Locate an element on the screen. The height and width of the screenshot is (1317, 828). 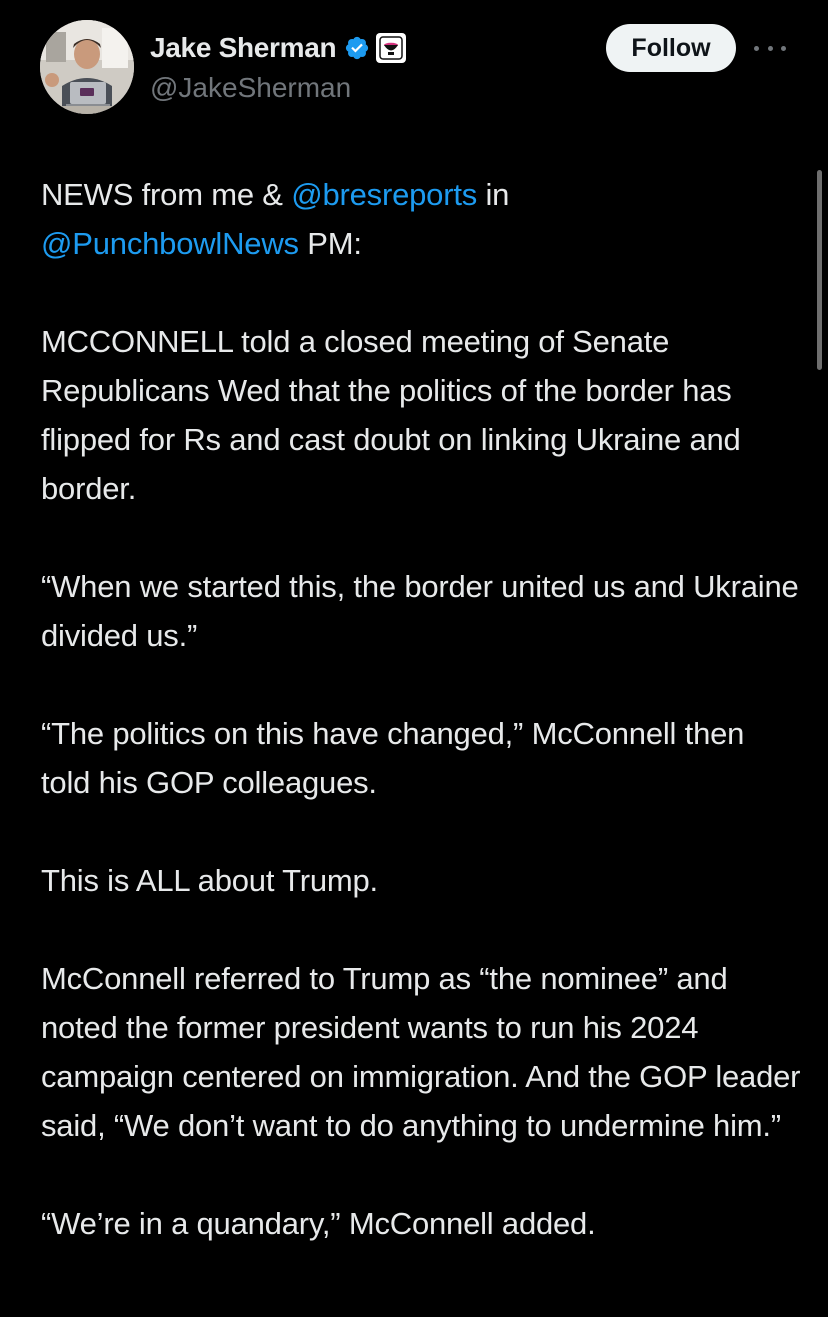
tweet-paragraph: “We’re in a quandary,” McConnell added. is located at coordinates (318, 1223).